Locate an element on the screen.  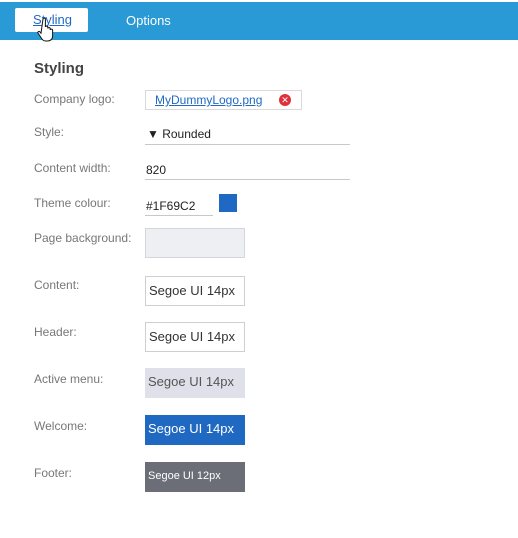
content-width-input: 820 is located at coordinates (247, 169).